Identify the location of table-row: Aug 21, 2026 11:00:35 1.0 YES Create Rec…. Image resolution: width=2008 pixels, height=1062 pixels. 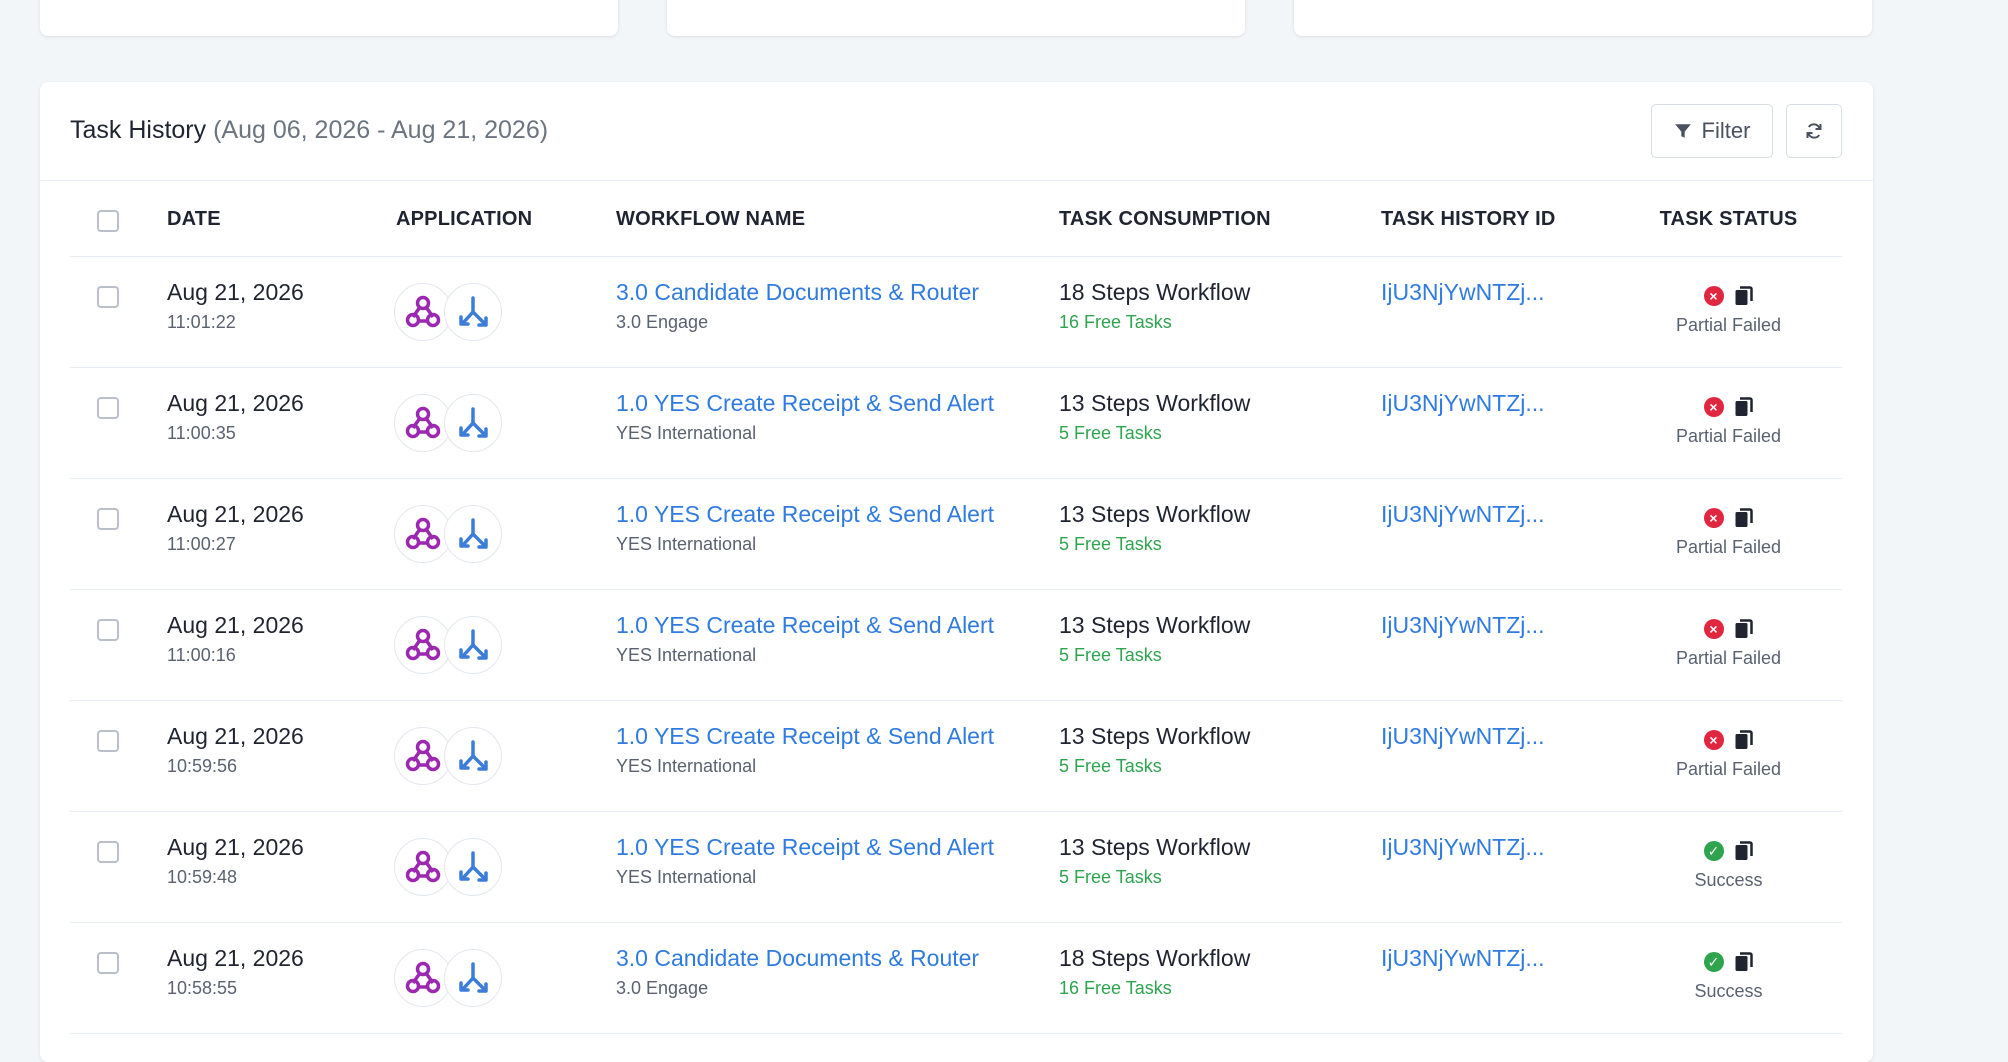
(956, 423).